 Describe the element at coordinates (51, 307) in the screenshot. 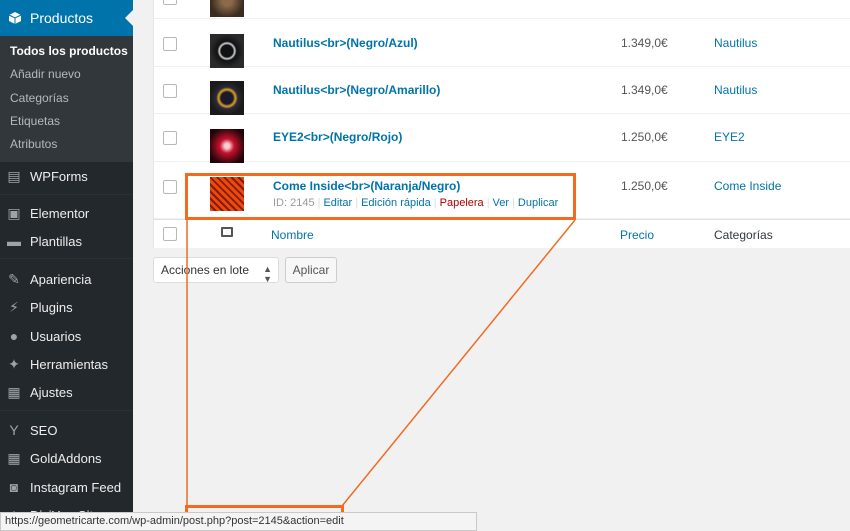

I see `menu-label: Plugins` at that location.